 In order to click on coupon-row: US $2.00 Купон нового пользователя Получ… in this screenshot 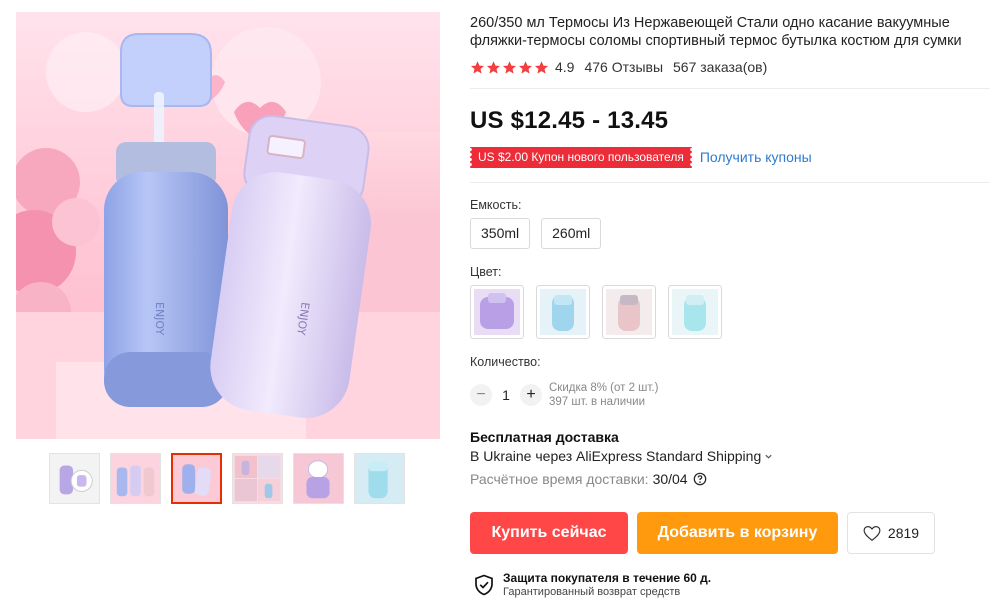, I will do `click(640, 157)`.